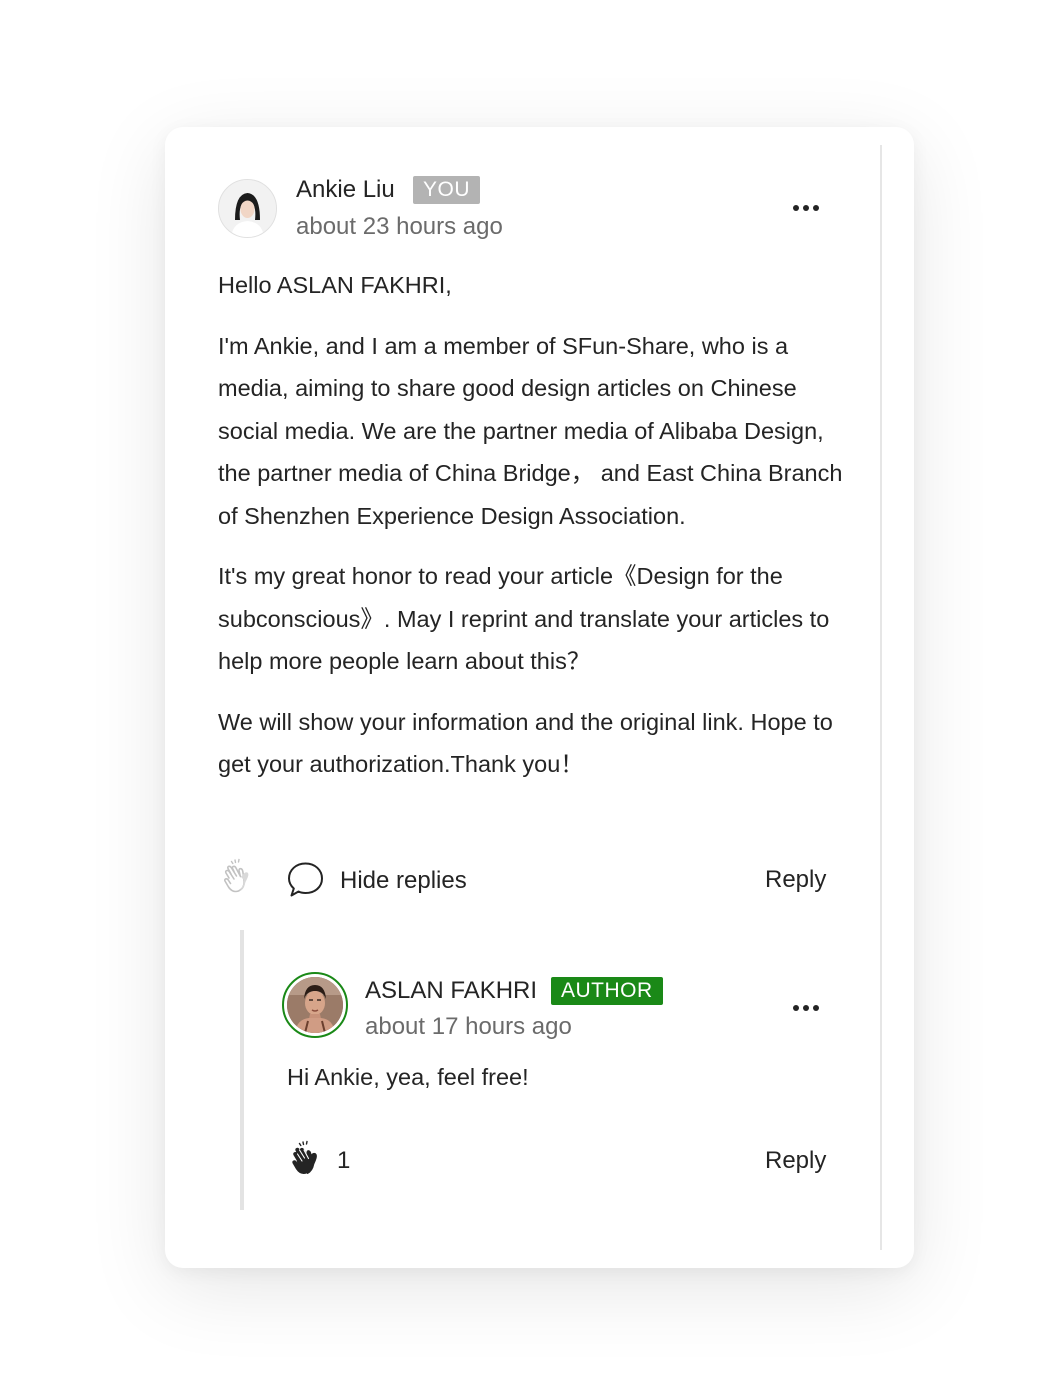  What do you see at coordinates (447, 190) in the screenshot?
I see `you-badge: YOU` at bounding box center [447, 190].